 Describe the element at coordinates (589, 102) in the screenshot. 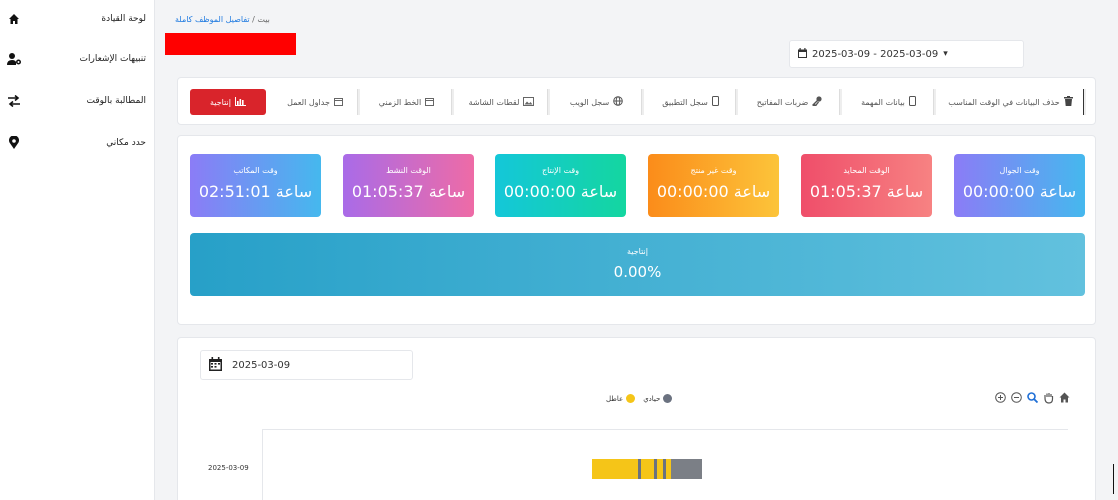

I see `tab-label: سجل الويب` at that location.